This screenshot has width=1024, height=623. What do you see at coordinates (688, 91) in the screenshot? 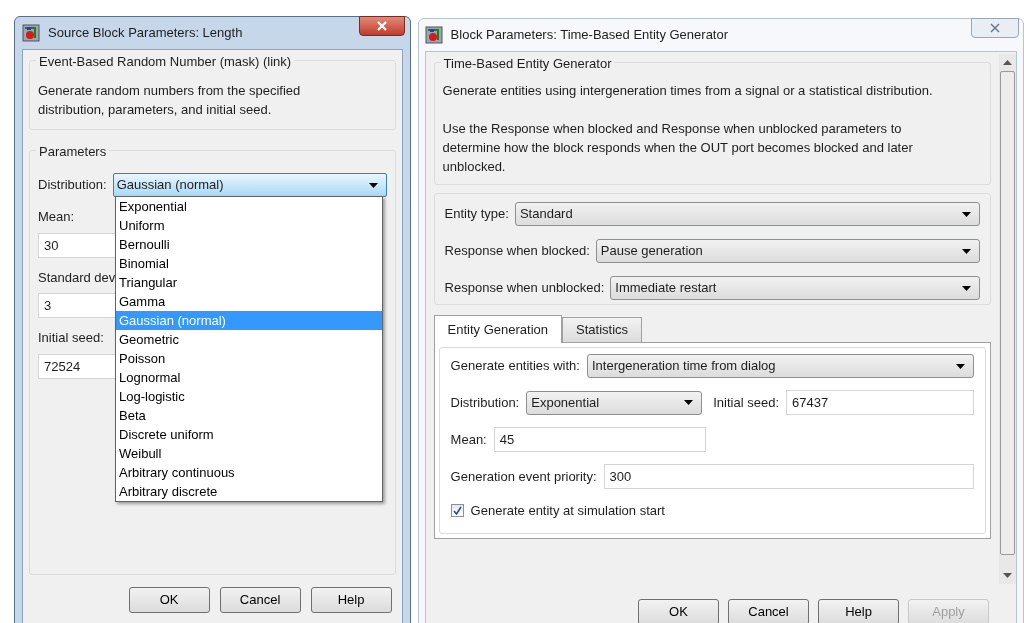
I see `description-text: Generate entities using intergeneration times from a signal or a statistical distribution.` at bounding box center [688, 91].